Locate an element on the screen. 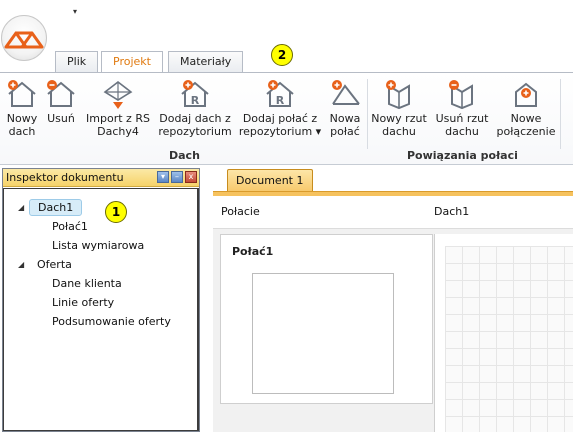 Image resolution: width=573 pixels, height=432 pixels. house-remove-icon is located at coordinates (61, 93).